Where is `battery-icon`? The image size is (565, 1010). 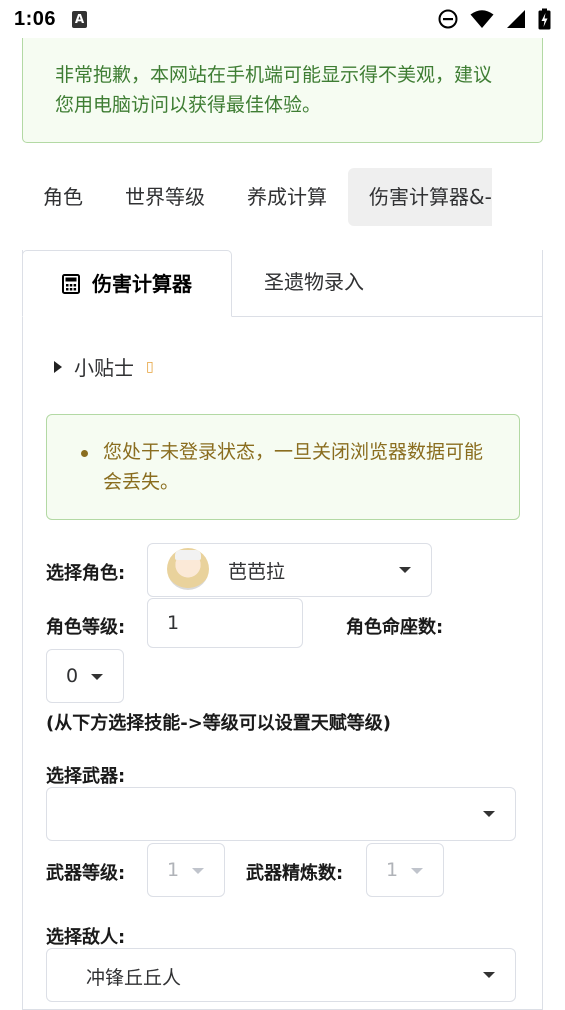 battery-icon is located at coordinates (544, 19).